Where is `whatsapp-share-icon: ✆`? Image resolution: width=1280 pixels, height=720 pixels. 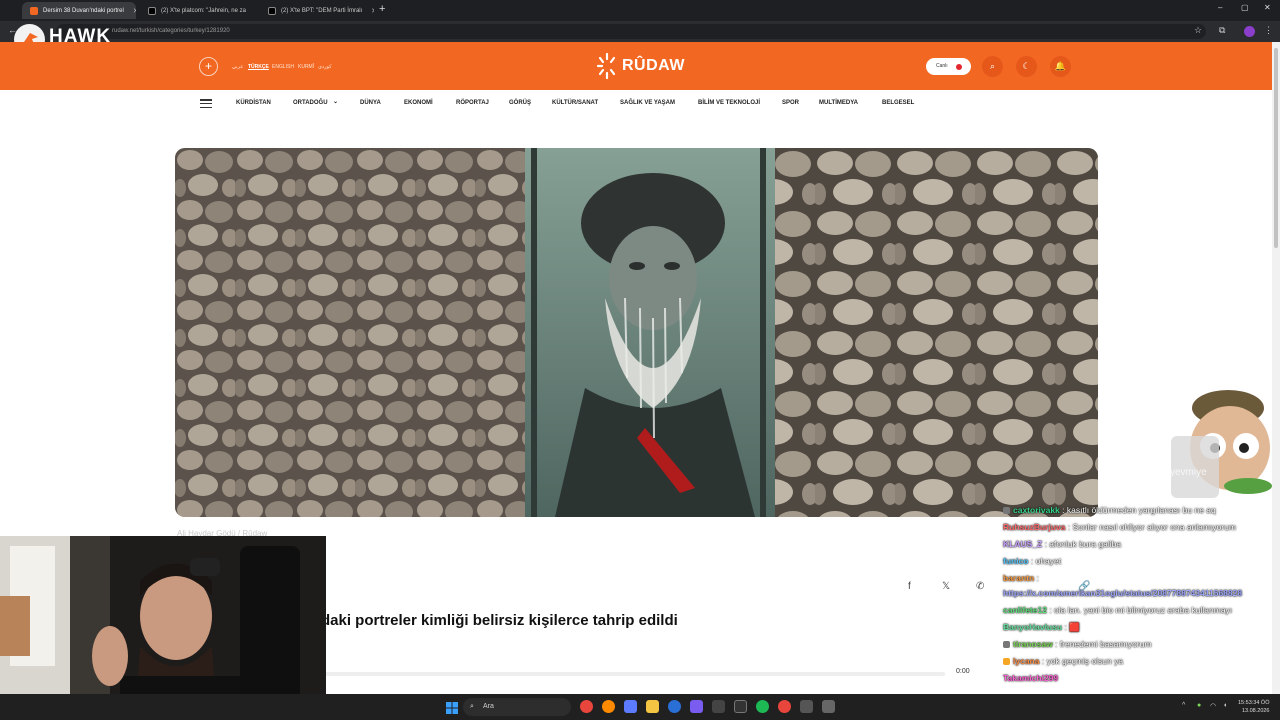
whatsapp-share-icon: ✆ is located at coordinates (980, 586).